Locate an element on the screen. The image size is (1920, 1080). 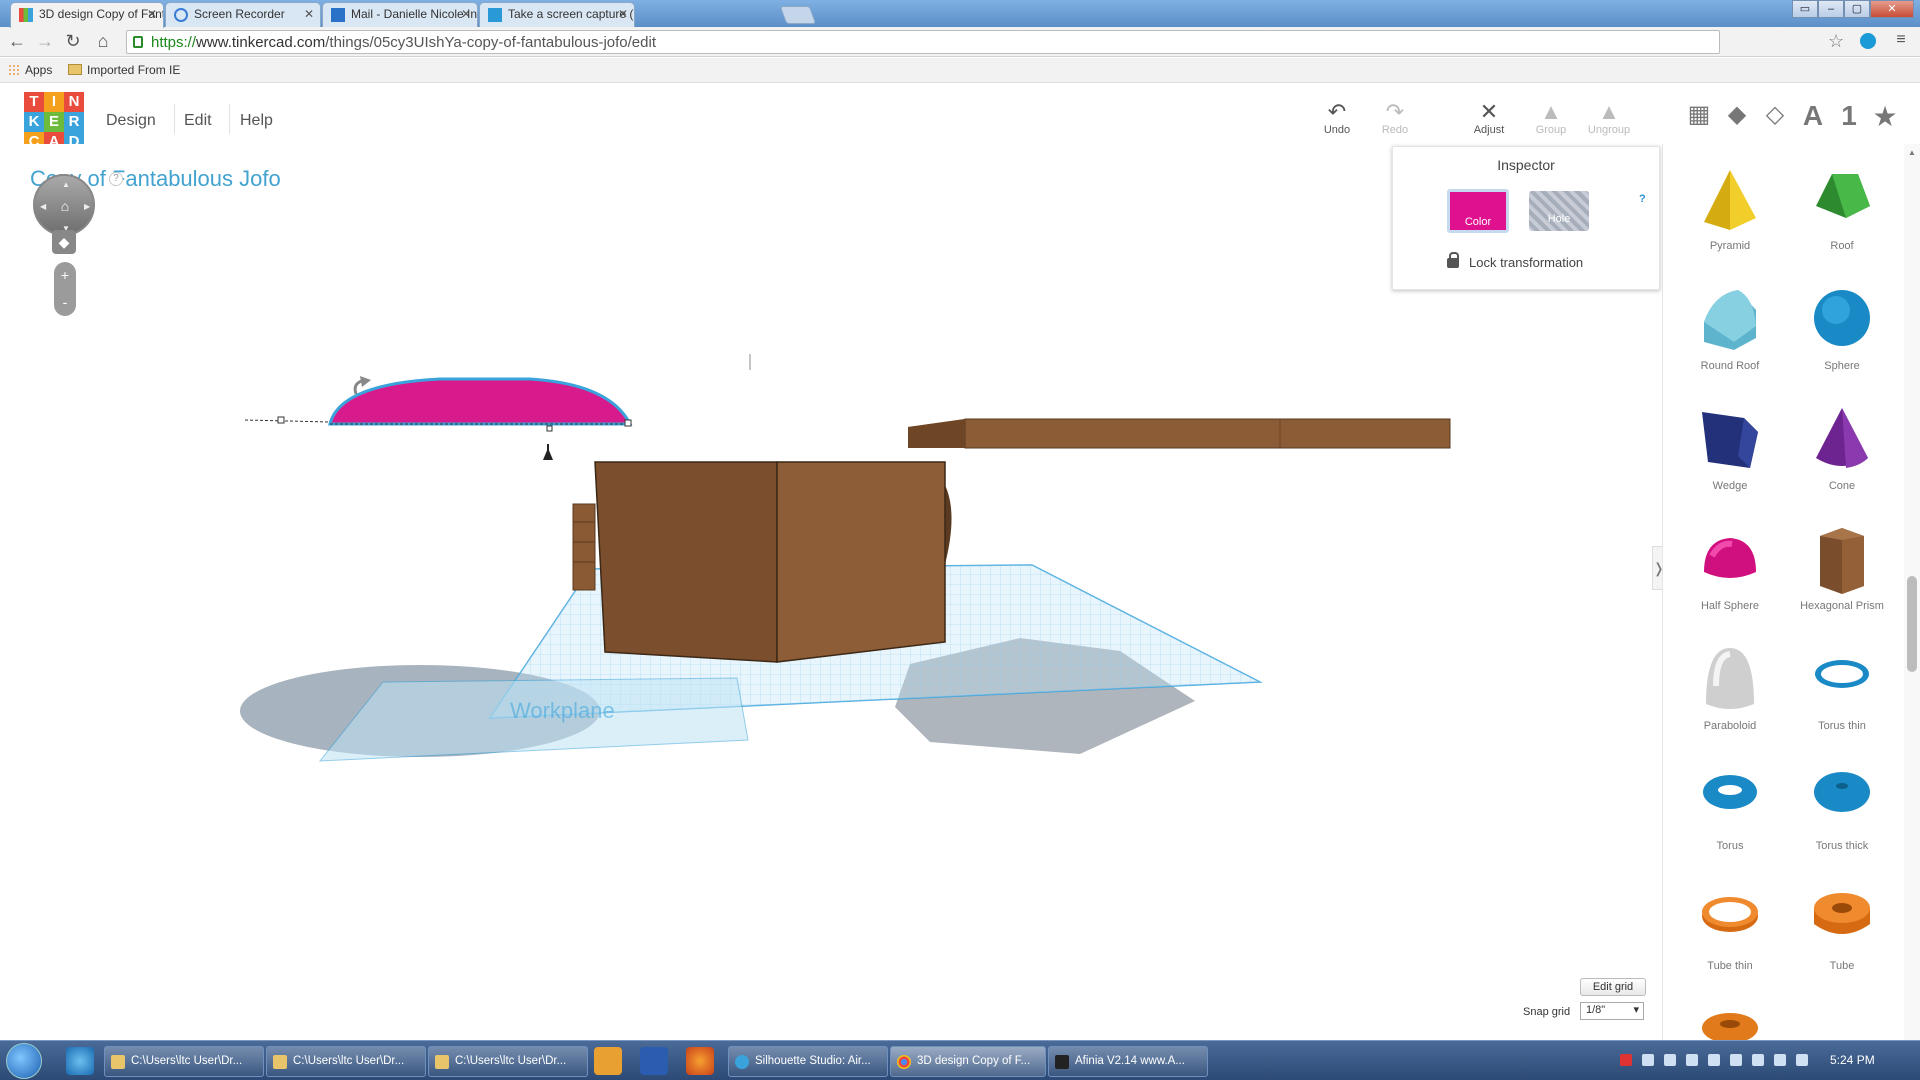
cube-view-icon: ◆ is located at coordinates (1737, 114).